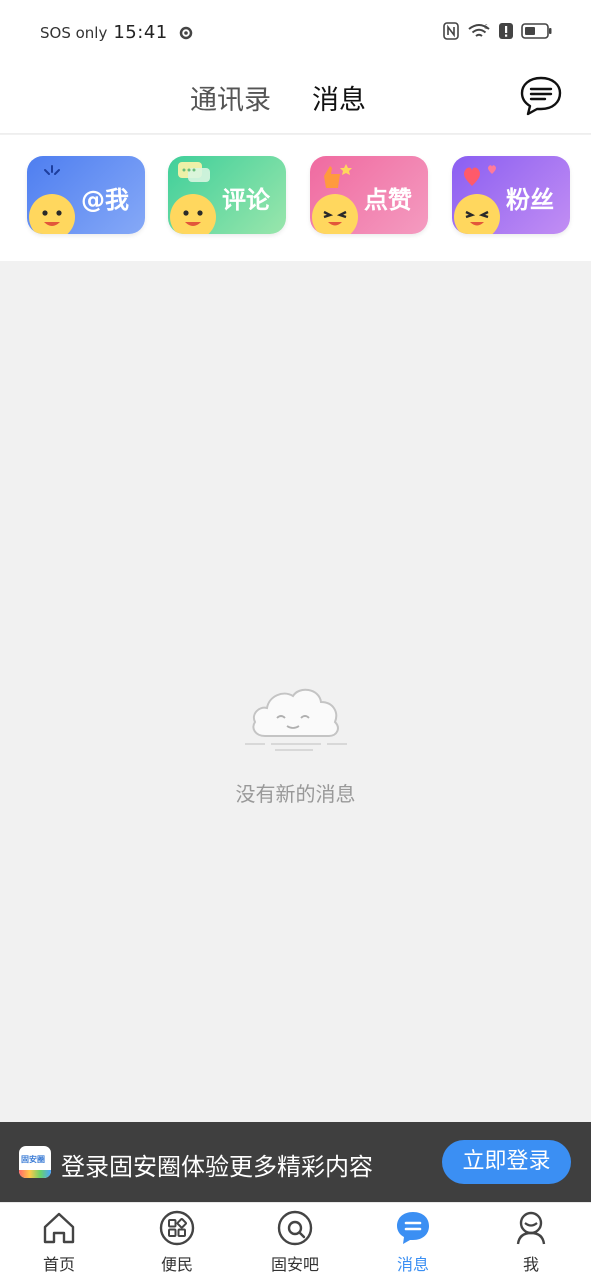  What do you see at coordinates (451, 31) in the screenshot?
I see `nfc-icon` at bounding box center [451, 31].